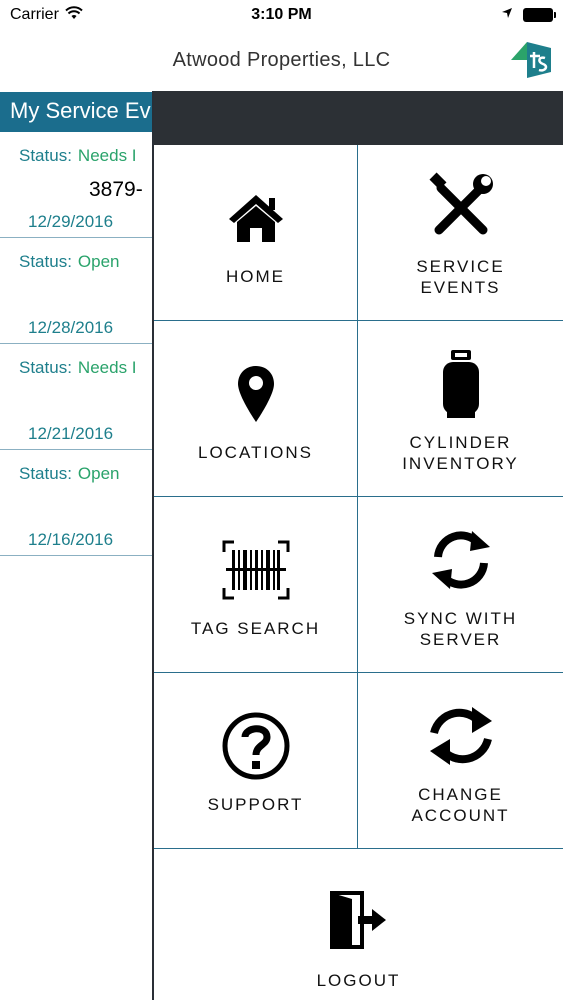  I want to click on event-date: 12/29/2016, so click(71, 221).